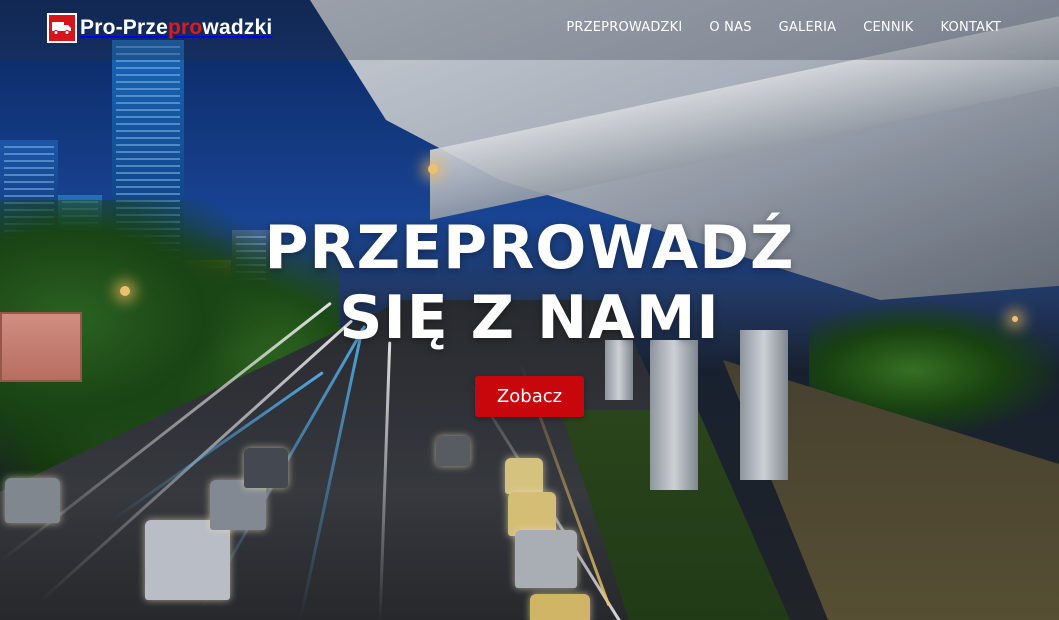 This screenshot has height=620, width=1059. Describe the element at coordinates (529, 248) in the screenshot. I see `hero-title-line1: PRZEPROWADŹ` at that location.